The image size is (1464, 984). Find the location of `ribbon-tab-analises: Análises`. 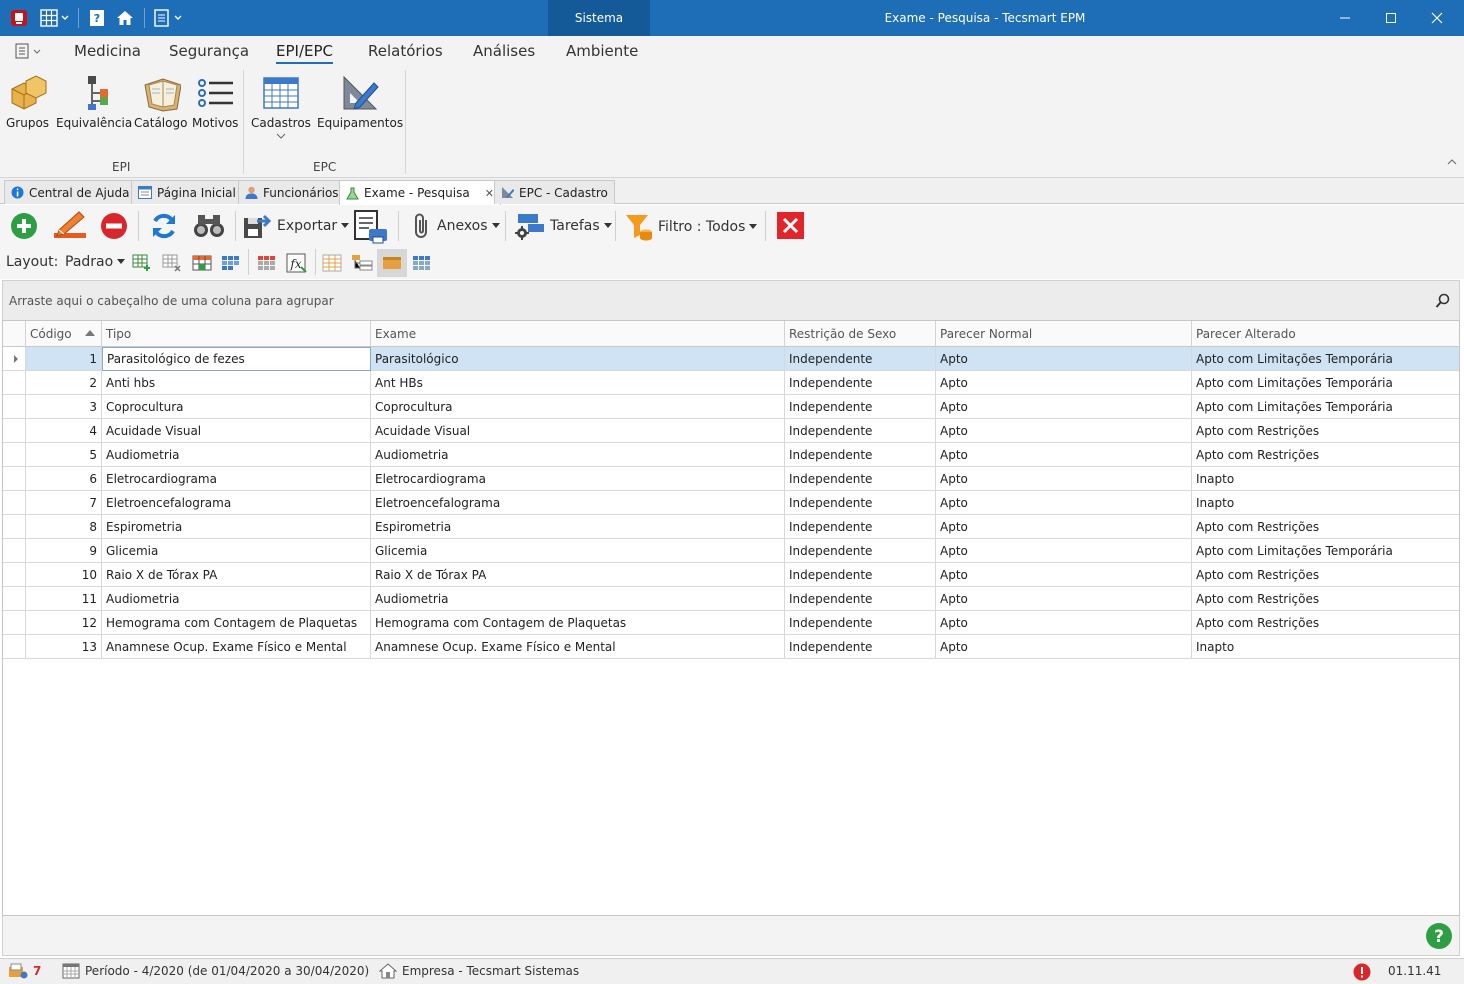

ribbon-tab-analises: Análises is located at coordinates (504, 53).